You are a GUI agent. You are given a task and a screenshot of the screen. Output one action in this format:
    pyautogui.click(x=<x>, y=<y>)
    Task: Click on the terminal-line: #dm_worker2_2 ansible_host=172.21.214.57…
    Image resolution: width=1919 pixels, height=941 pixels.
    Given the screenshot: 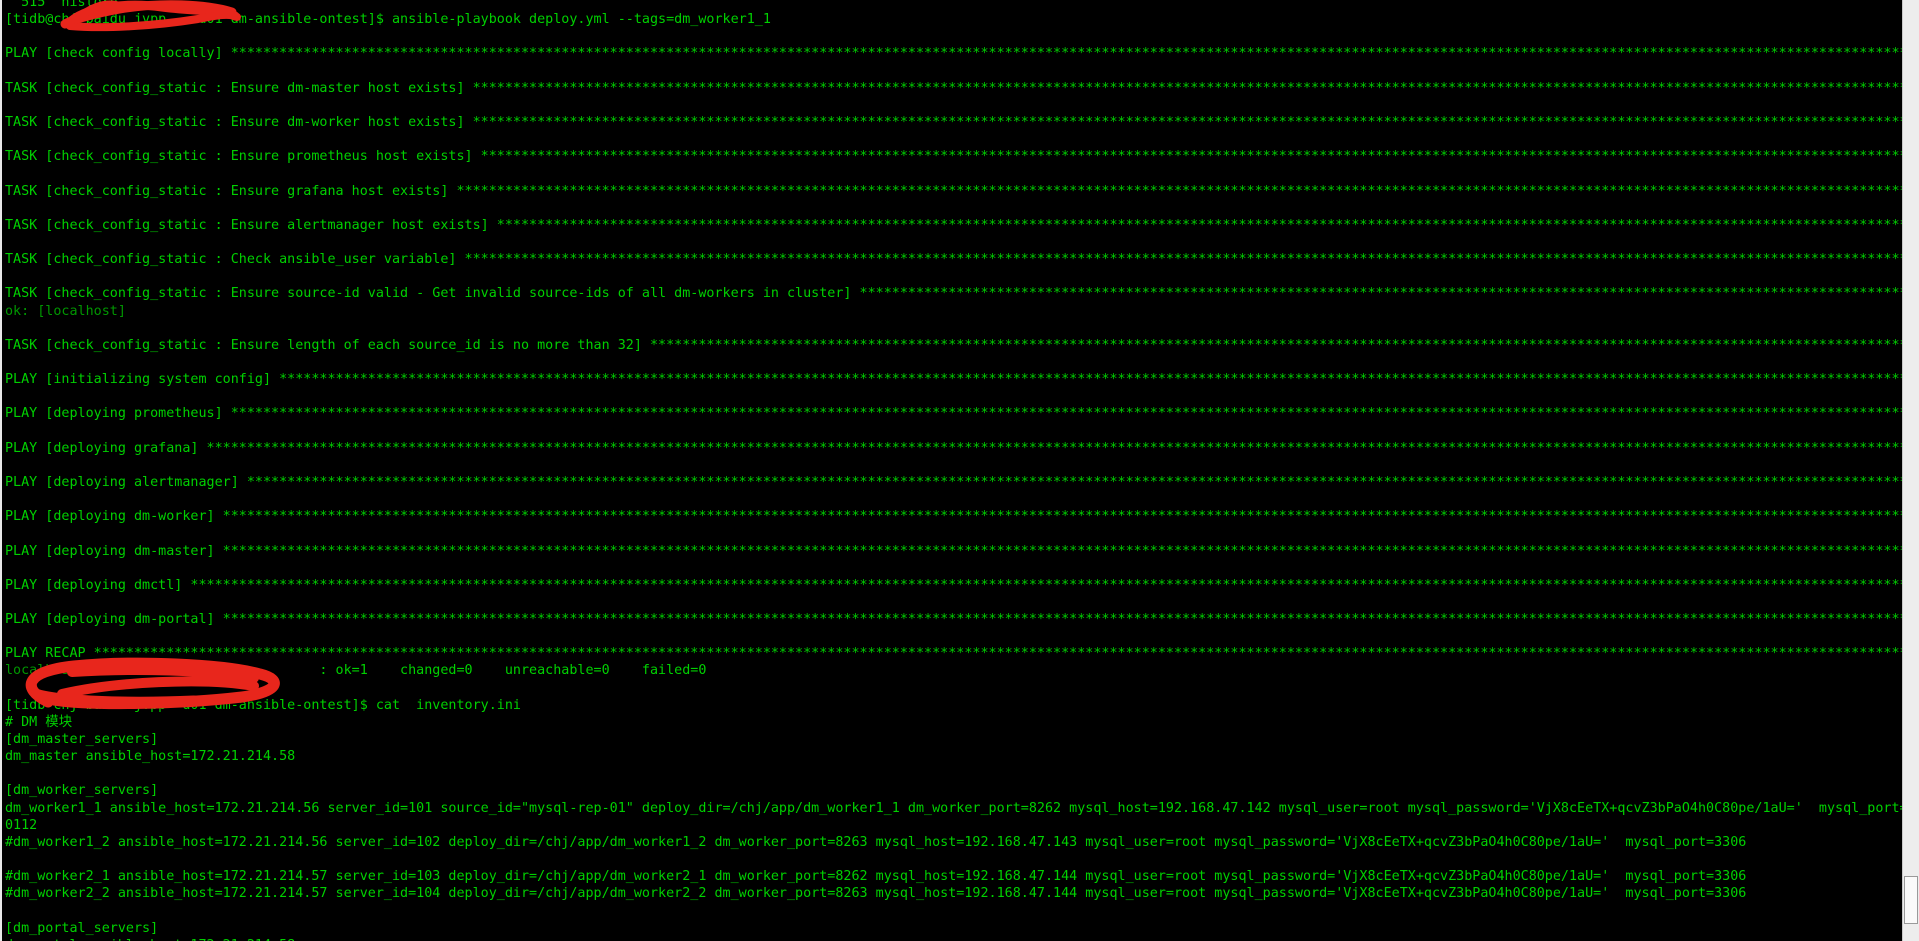 What is the action you would take?
    pyautogui.click(x=876, y=894)
    